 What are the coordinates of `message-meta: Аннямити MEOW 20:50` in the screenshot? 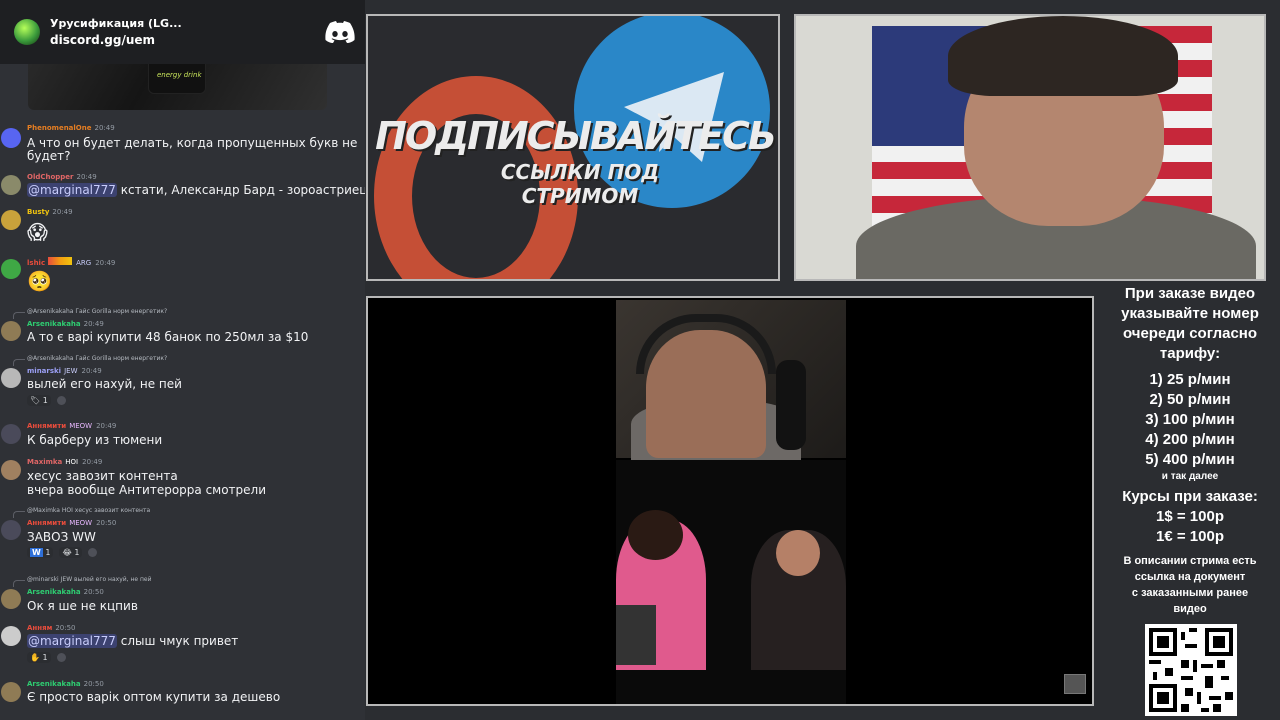 It's located at (71, 523).